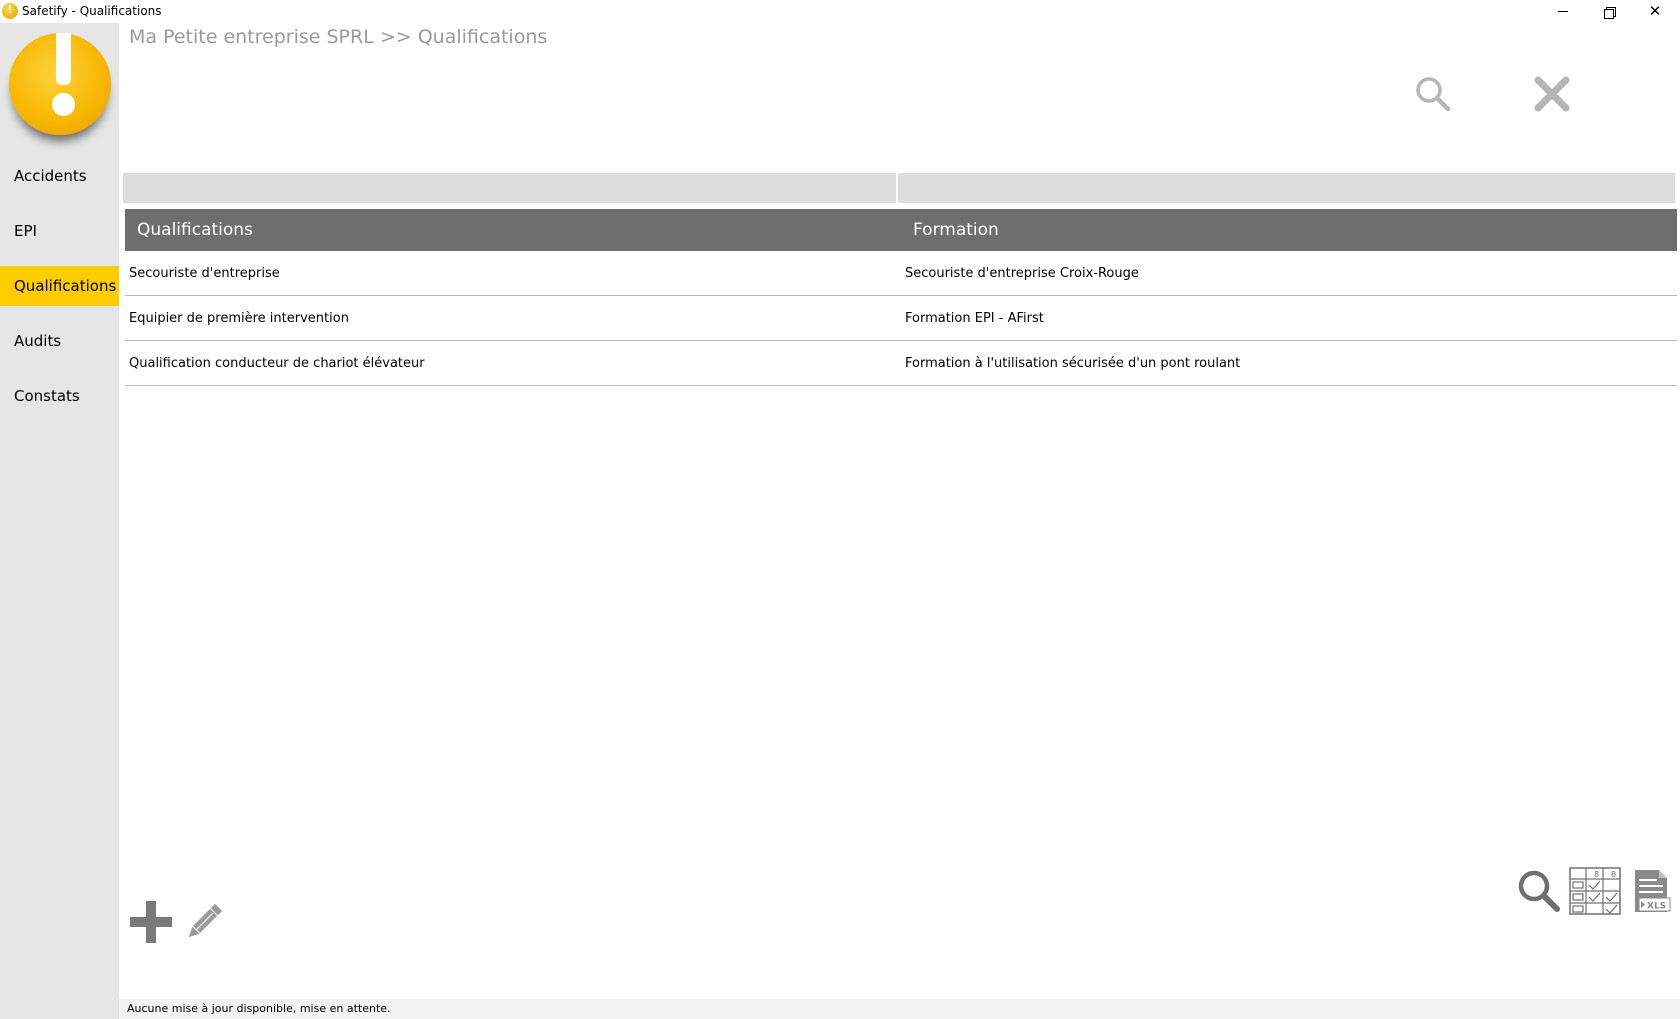  I want to click on app-icon, so click(10, 10).